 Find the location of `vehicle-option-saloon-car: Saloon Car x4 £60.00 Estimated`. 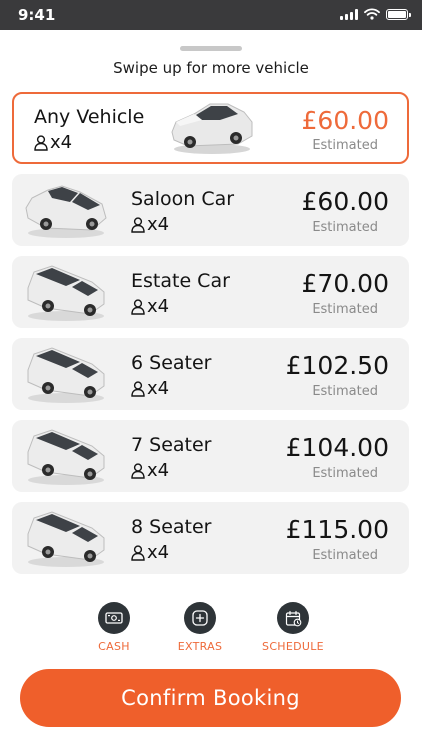

vehicle-option-saloon-car: Saloon Car x4 £60.00 Estimated is located at coordinates (210, 210).